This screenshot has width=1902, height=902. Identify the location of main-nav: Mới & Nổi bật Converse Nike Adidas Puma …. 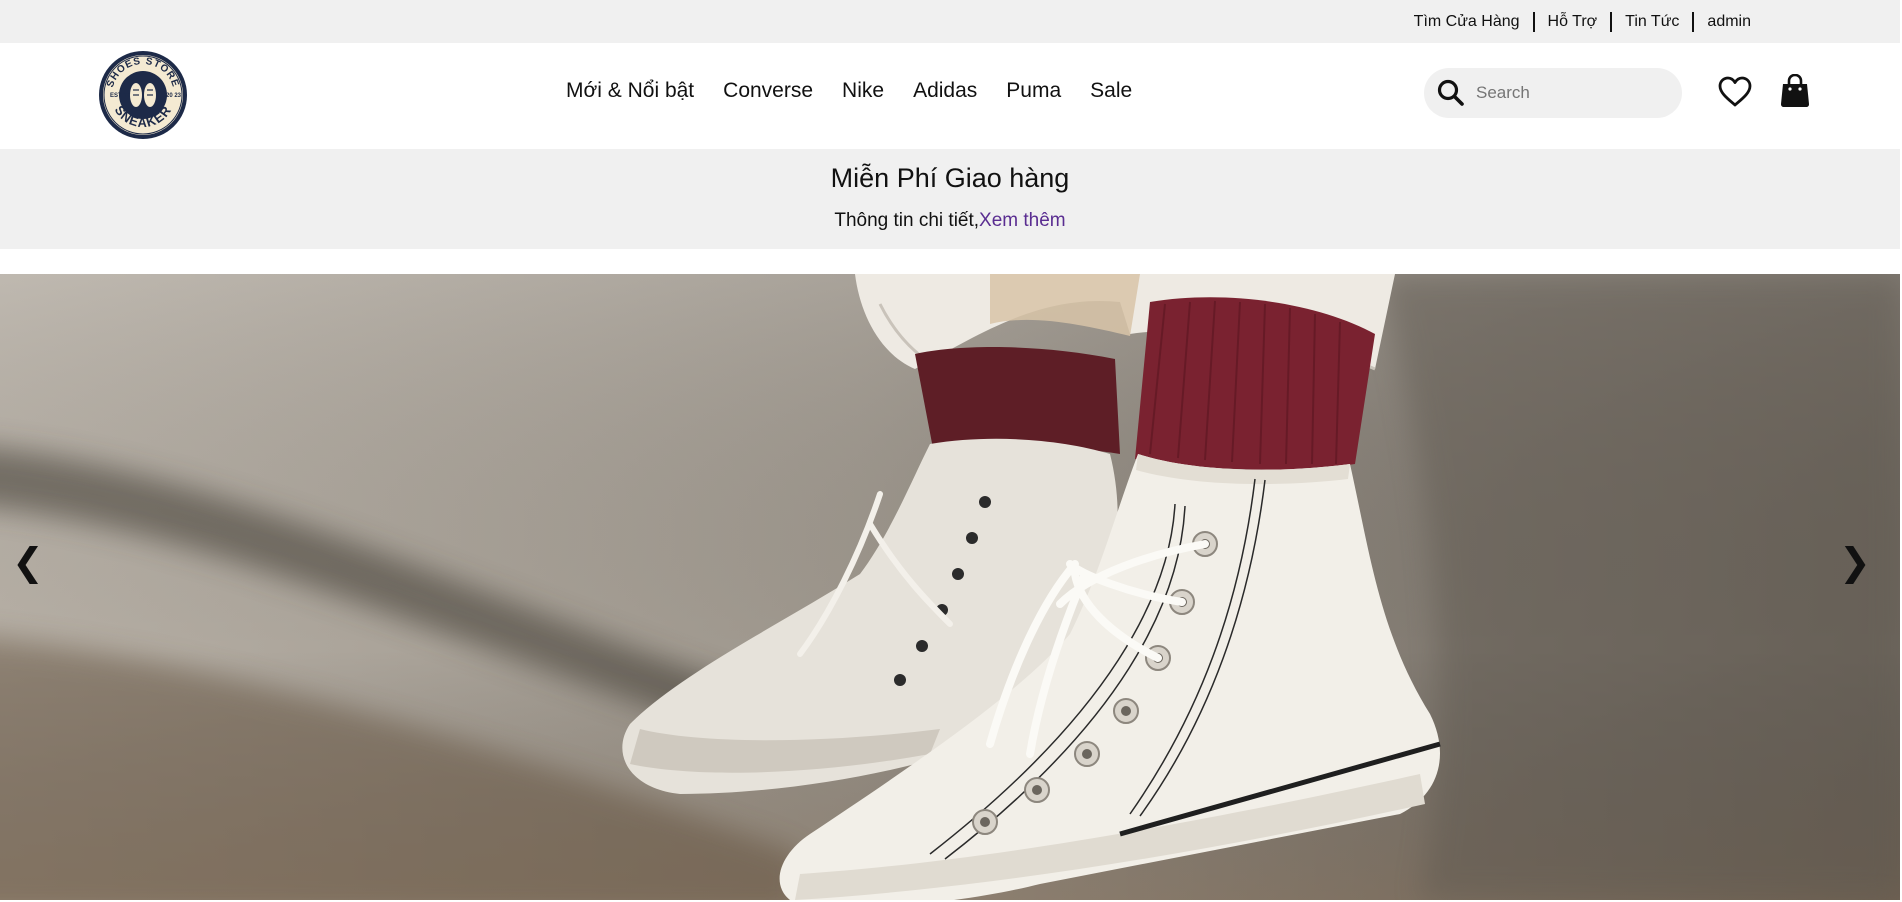
(849, 91).